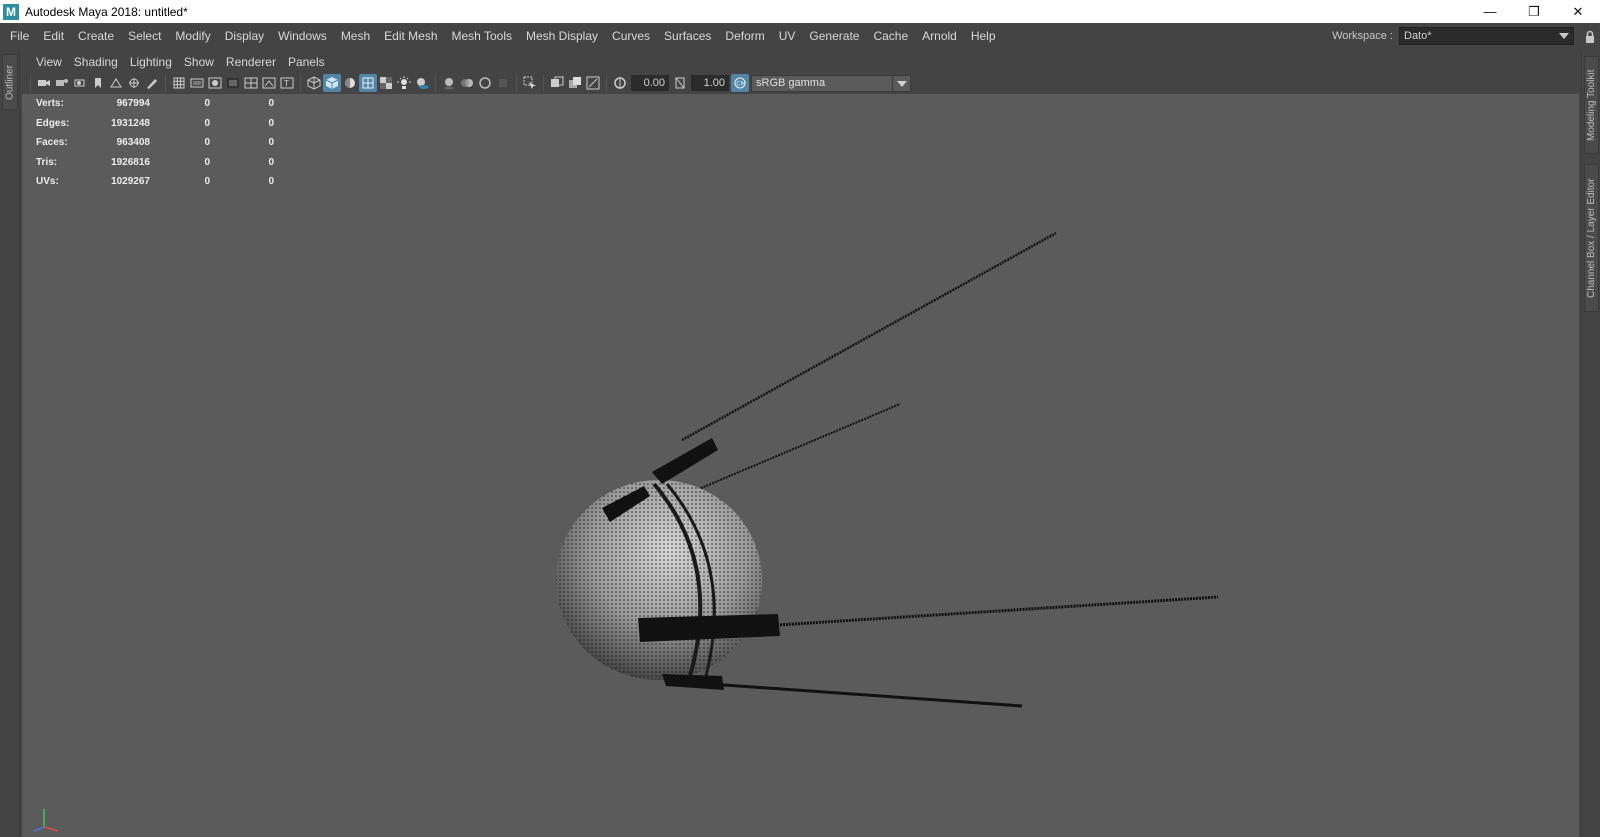  What do you see at coordinates (355, 36) in the screenshot?
I see `menu-mesh: Mesh` at bounding box center [355, 36].